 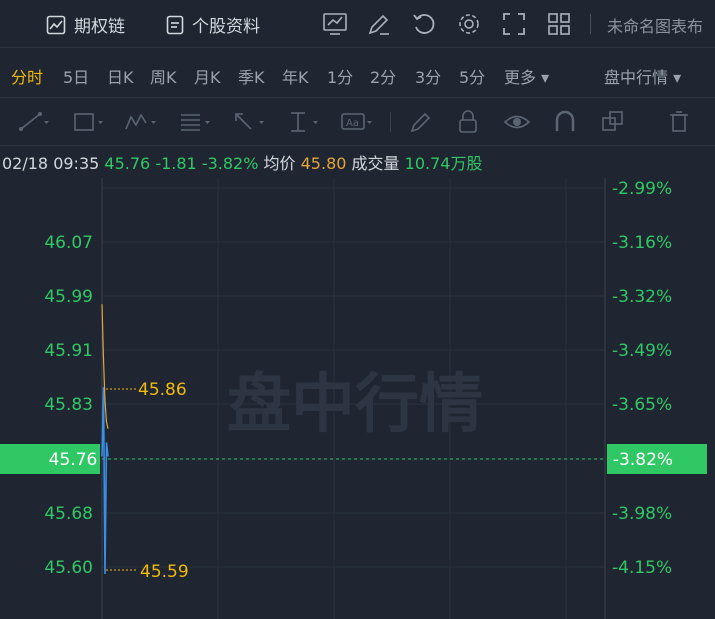 What do you see at coordinates (390, 122) in the screenshot?
I see `toolbar-divider` at bounding box center [390, 122].